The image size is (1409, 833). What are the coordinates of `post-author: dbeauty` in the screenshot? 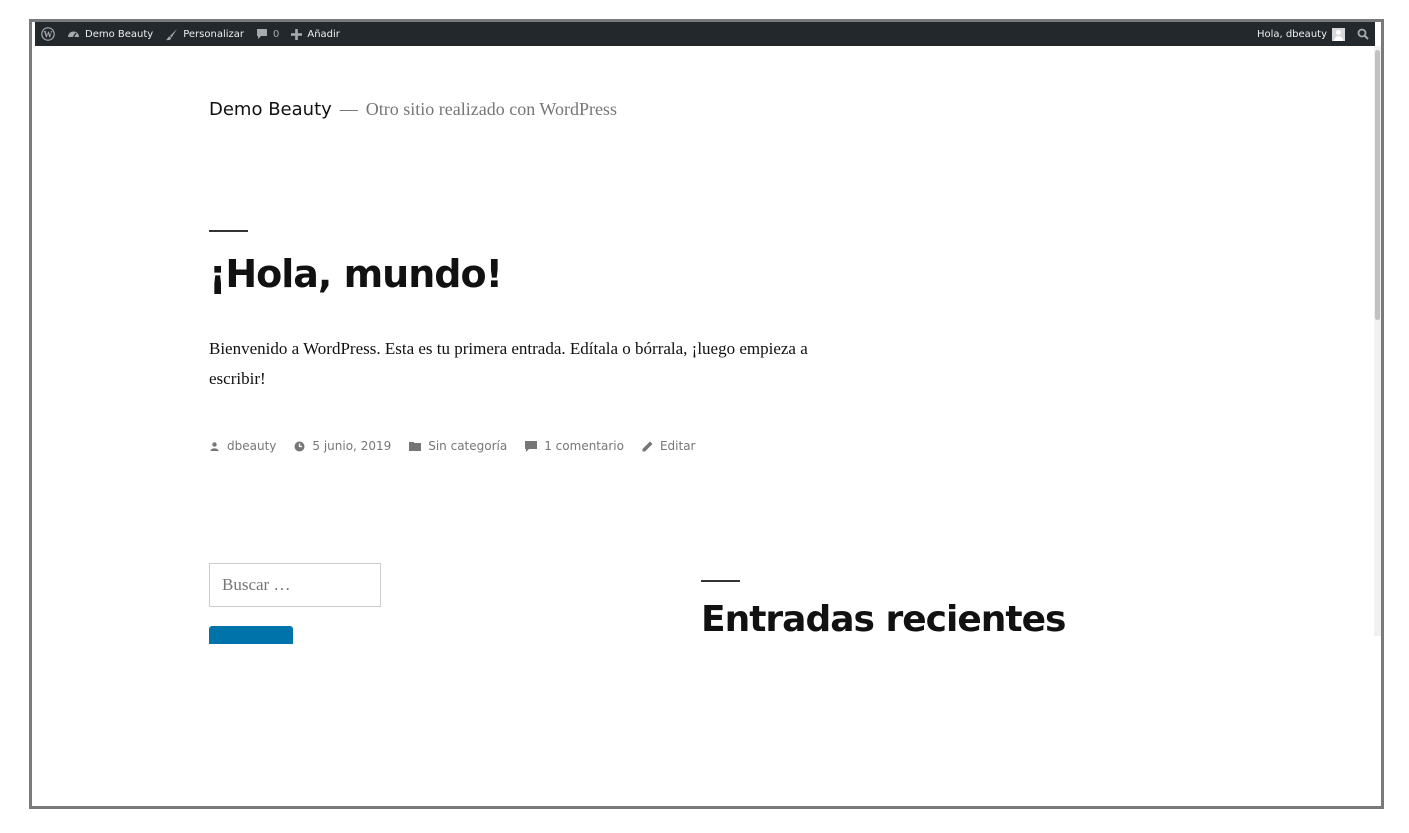 It's located at (242, 446).